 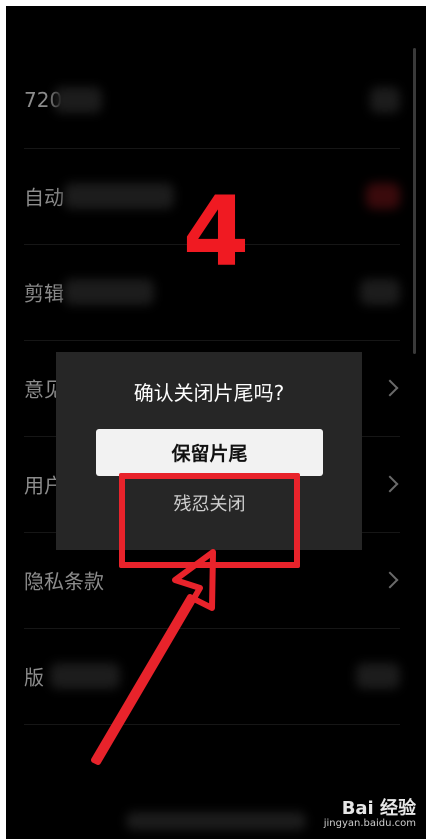 What do you see at coordinates (369, 823) in the screenshot?
I see `watermark-url: jingyan.baidu.com` at bounding box center [369, 823].